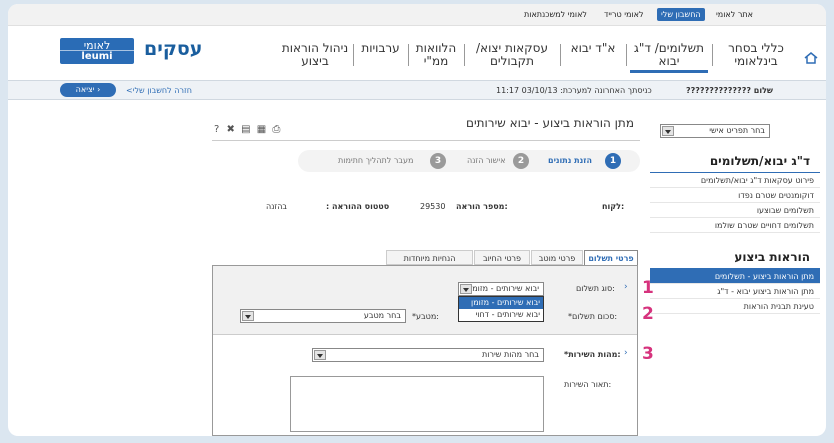 This screenshot has width=834, height=443. What do you see at coordinates (624, 14) in the screenshot?
I see `link-trade: לאומי טרייד` at bounding box center [624, 14].